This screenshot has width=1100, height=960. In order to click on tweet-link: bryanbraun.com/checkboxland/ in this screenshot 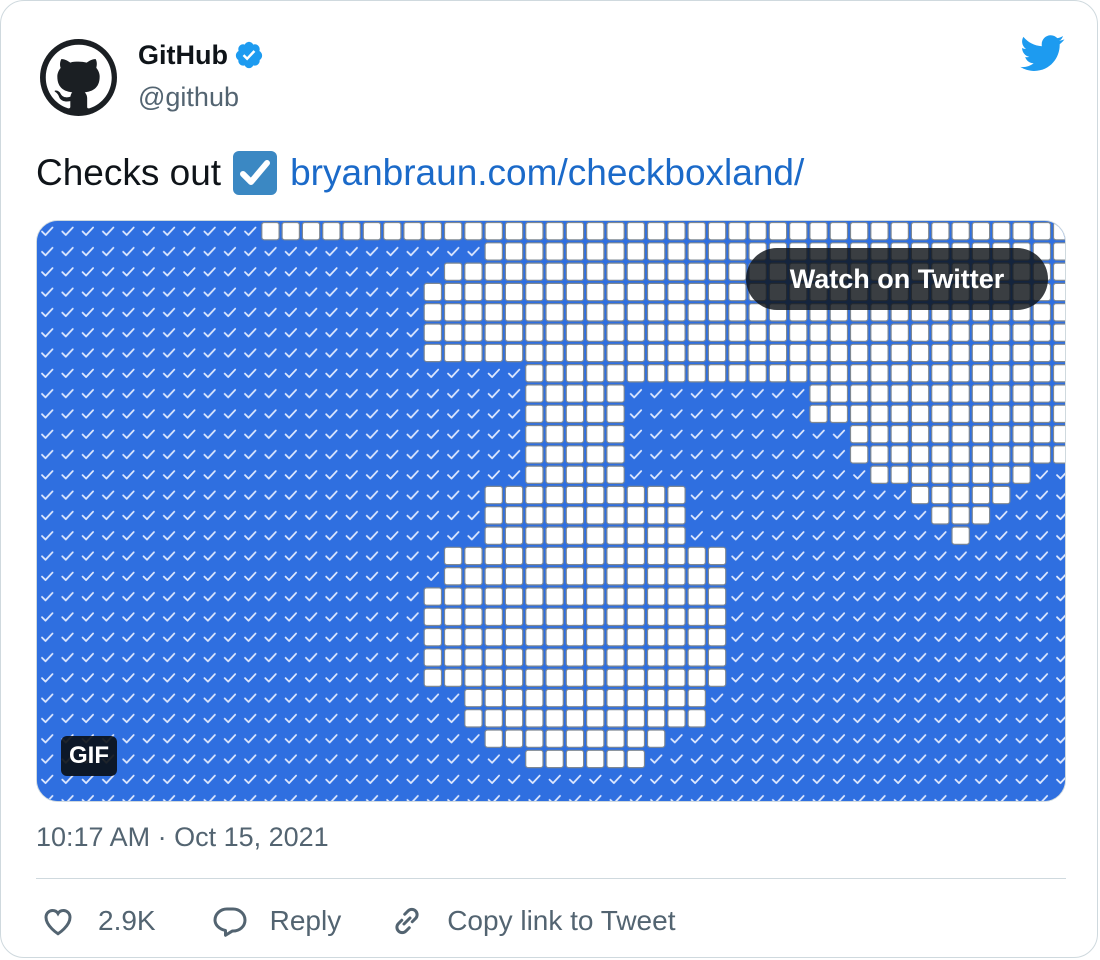, I will do `click(547, 173)`.